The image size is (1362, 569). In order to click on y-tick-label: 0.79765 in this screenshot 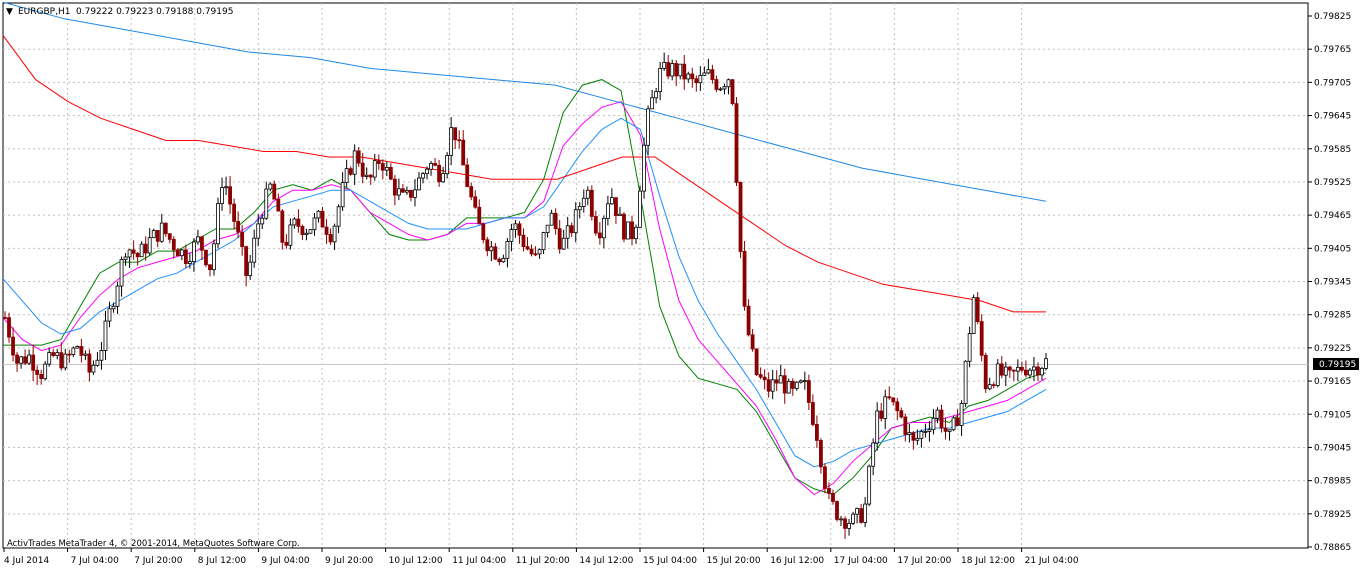, I will do `click(1332, 50)`.